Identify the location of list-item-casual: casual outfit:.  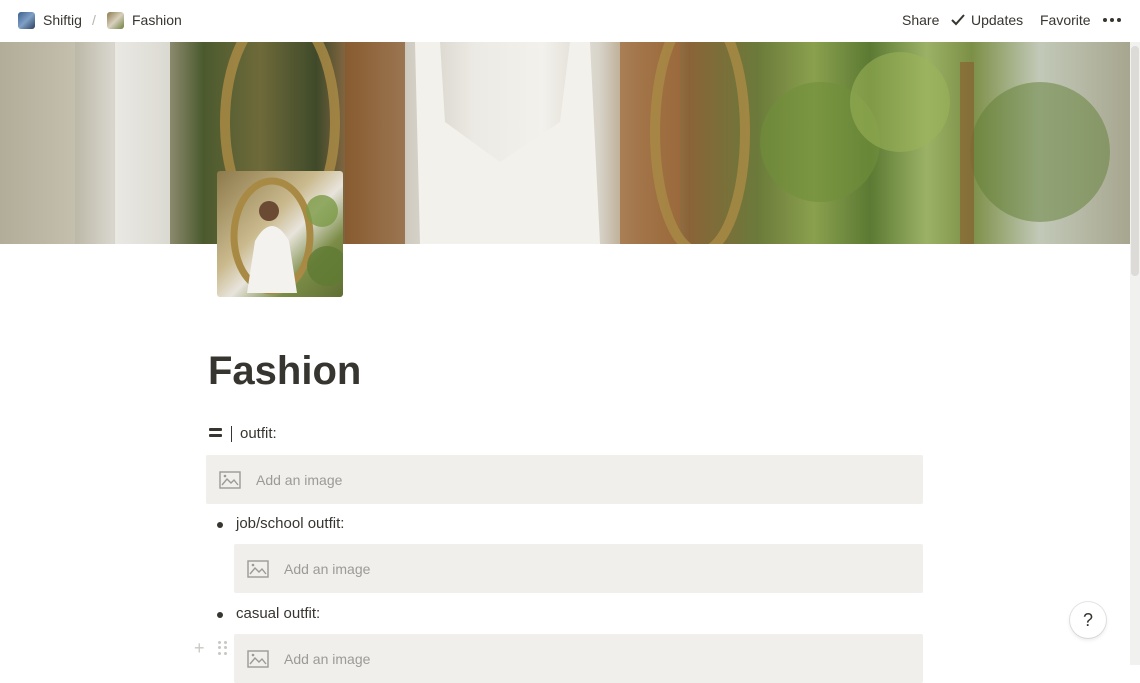
(278, 614).